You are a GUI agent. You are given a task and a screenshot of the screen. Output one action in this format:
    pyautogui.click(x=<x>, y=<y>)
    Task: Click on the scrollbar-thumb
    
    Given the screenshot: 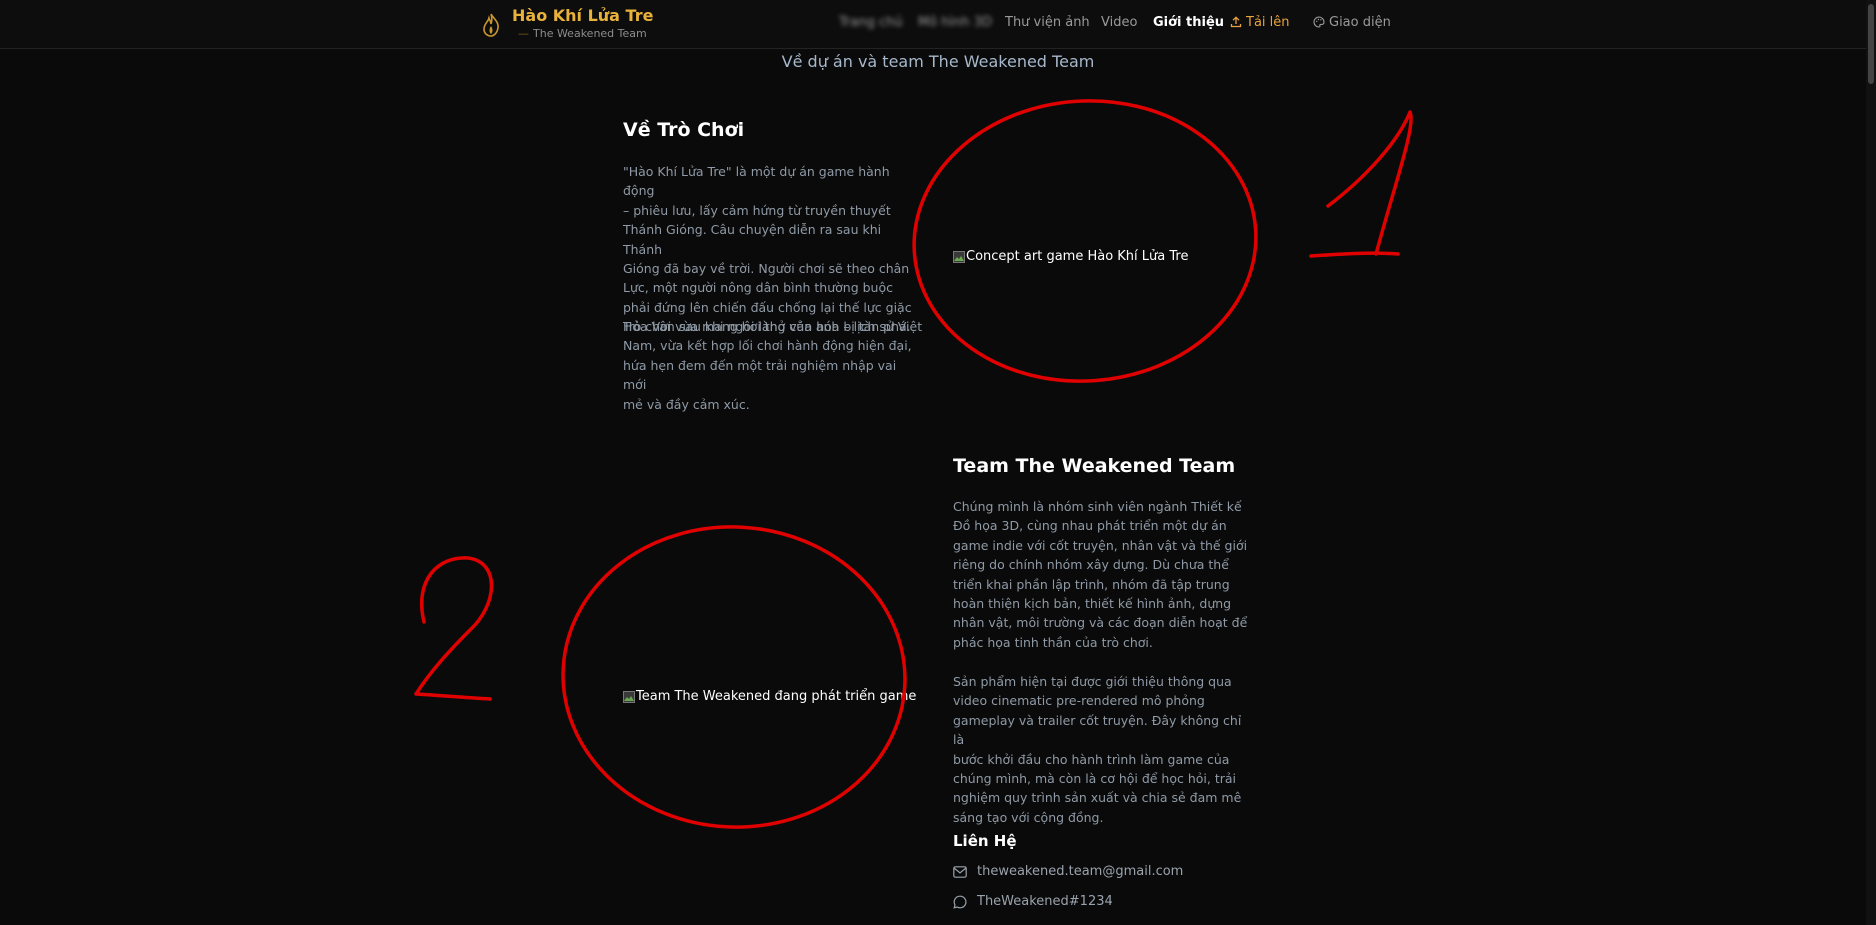 What is the action you would take?
    pyautogui.click(x=1871, y=44)
    